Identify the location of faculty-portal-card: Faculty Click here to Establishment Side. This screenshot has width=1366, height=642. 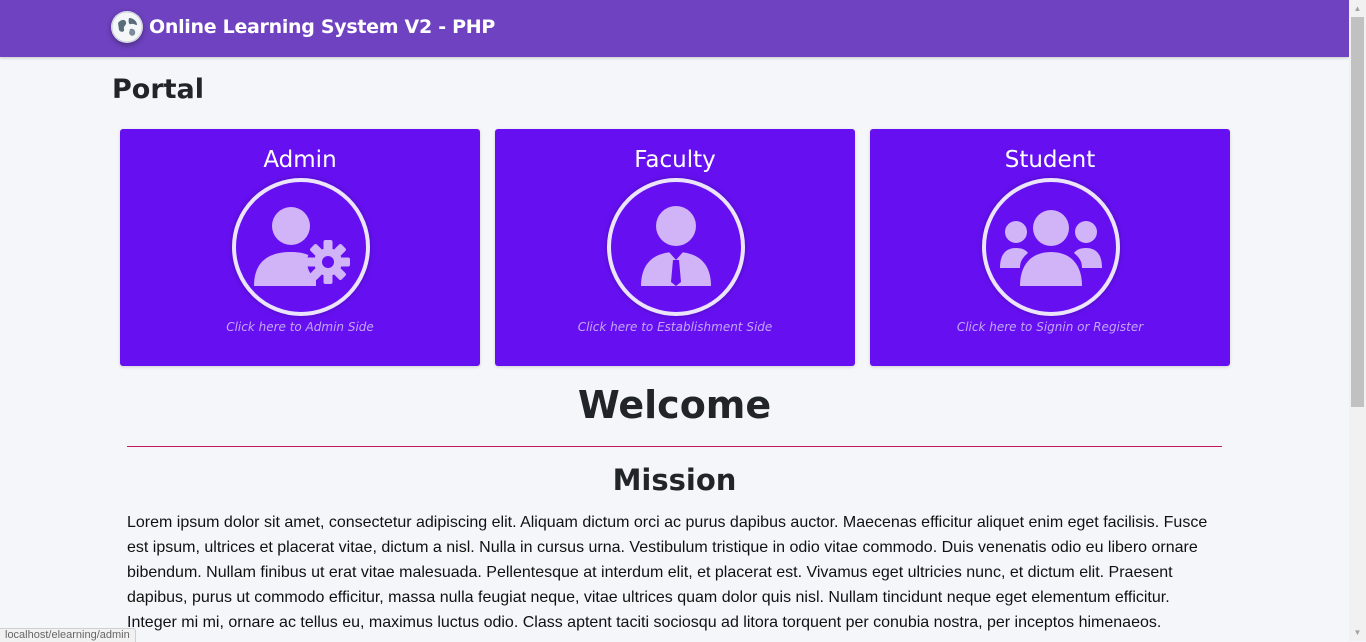
(675, 247).